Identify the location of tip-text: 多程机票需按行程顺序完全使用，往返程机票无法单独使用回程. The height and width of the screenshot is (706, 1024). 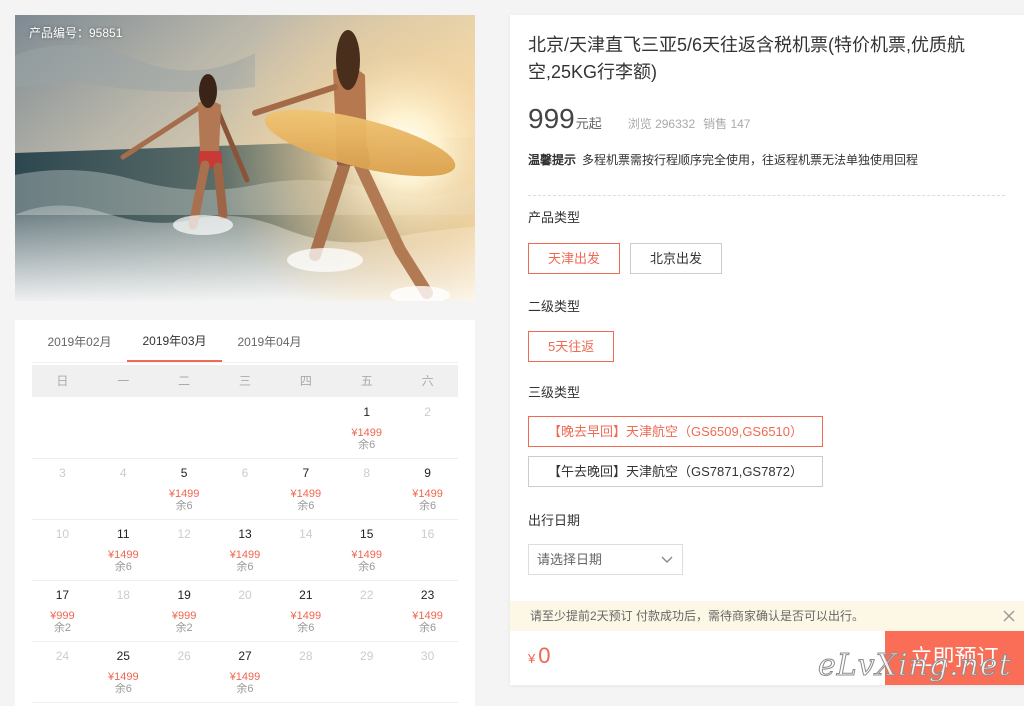
(750, 160).